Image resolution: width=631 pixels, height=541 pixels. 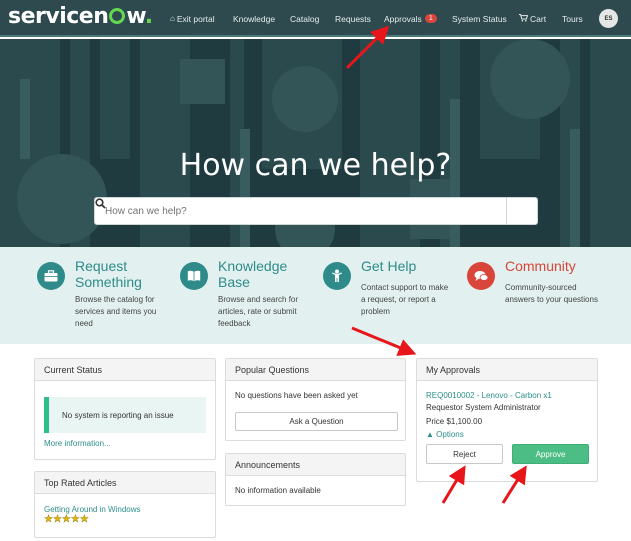 What do you see at coordinates (464, 454) in the screenshot?
I see `reject-button: Reject` at bounding box center [464, 454].